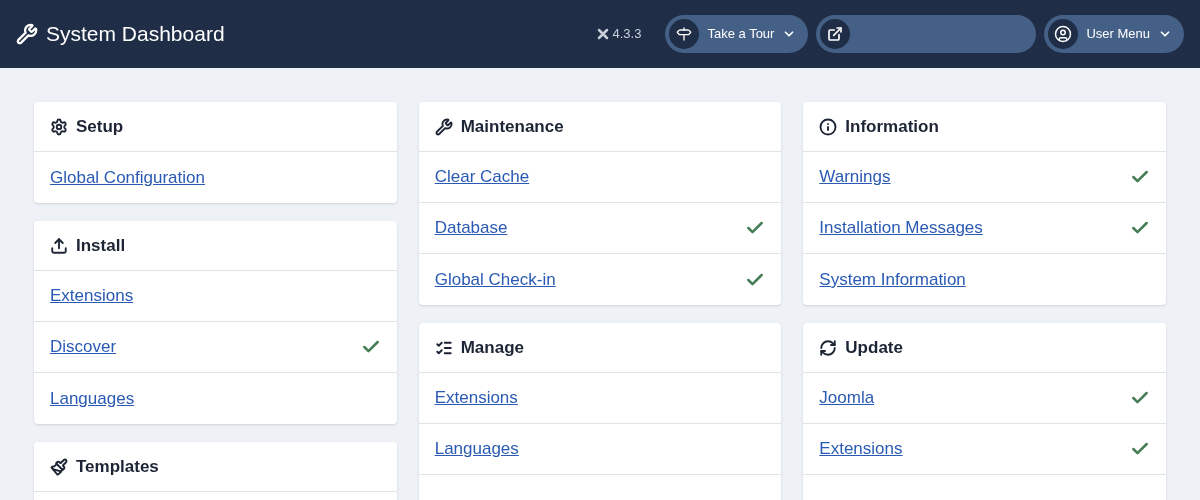 The height and width of the screenshot is (500, 1200). What do you see at coordinates (926, 34) in the screenshot?
I see `external-link-button` at bounding box center [926, 34].